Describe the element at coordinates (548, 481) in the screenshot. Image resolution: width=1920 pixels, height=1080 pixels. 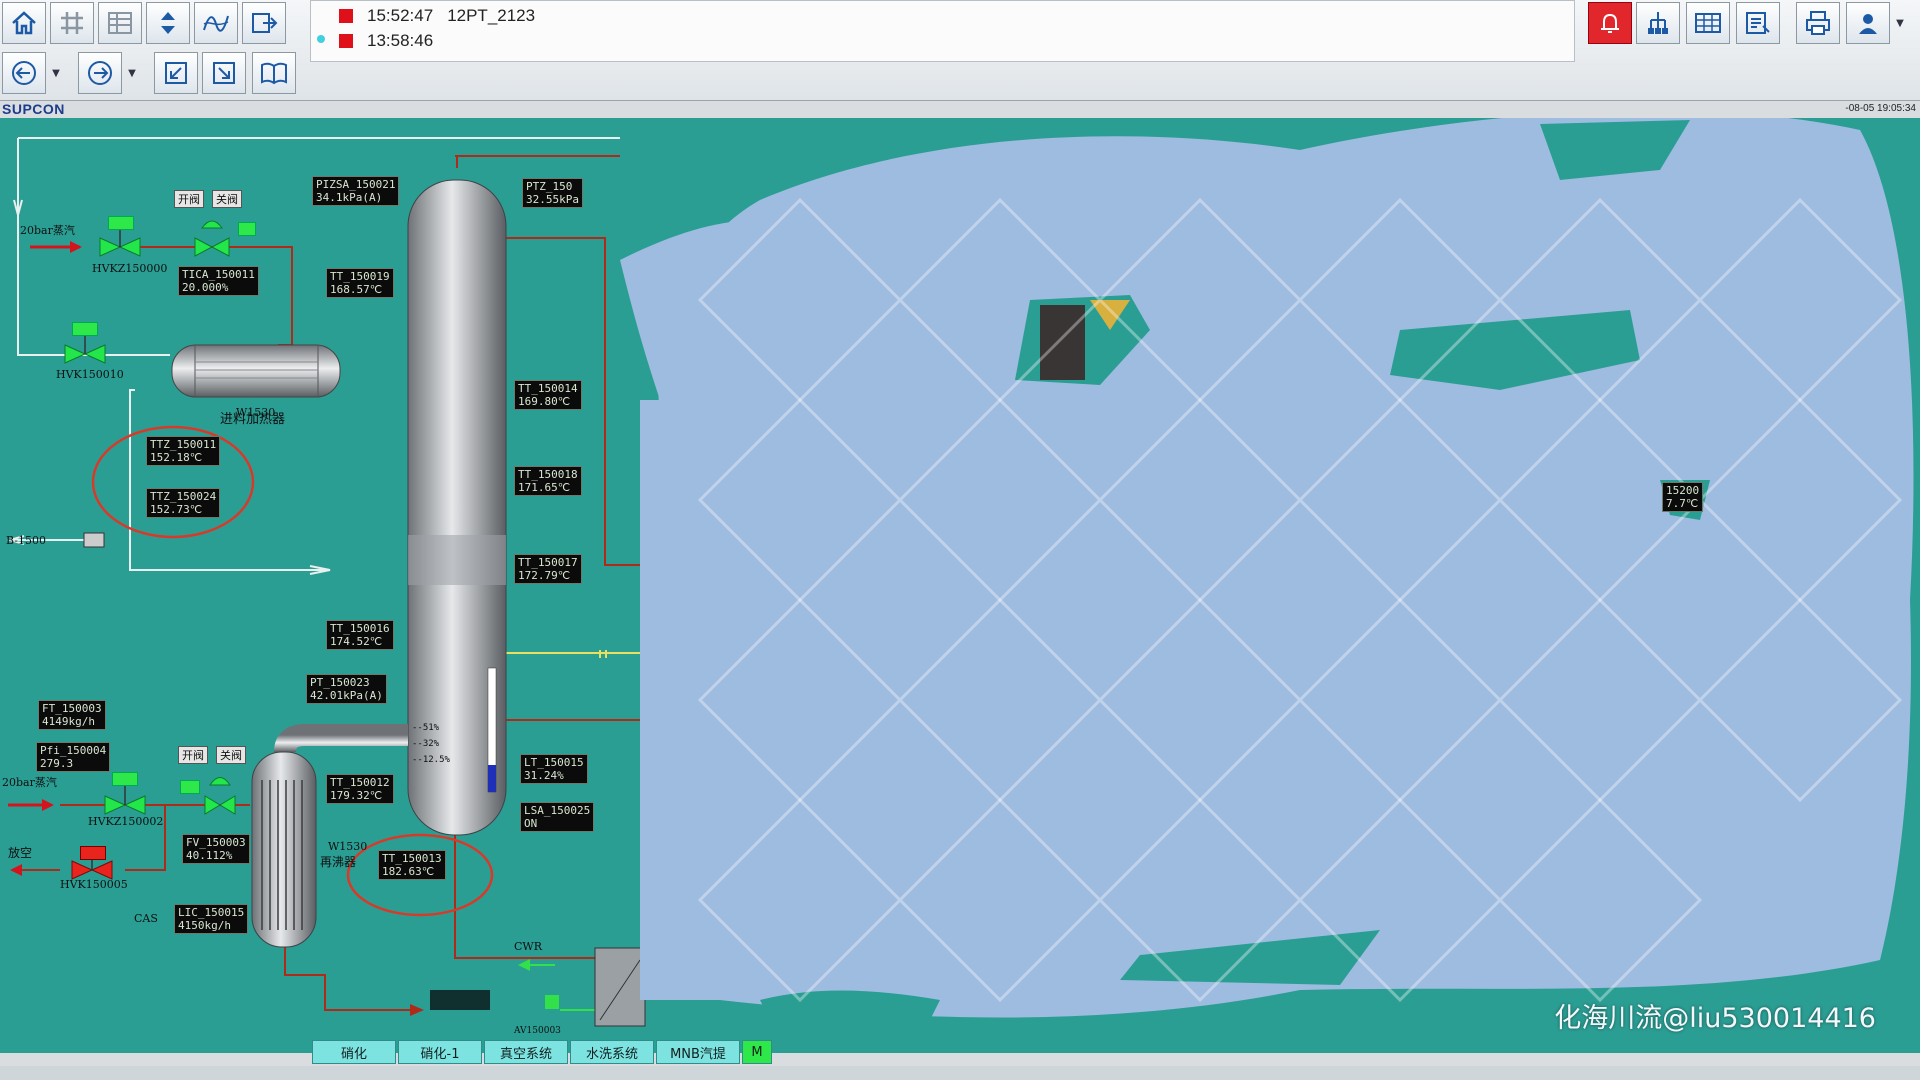
I see `tag-tt-150018: TT_150018 171.65℃` at that location.